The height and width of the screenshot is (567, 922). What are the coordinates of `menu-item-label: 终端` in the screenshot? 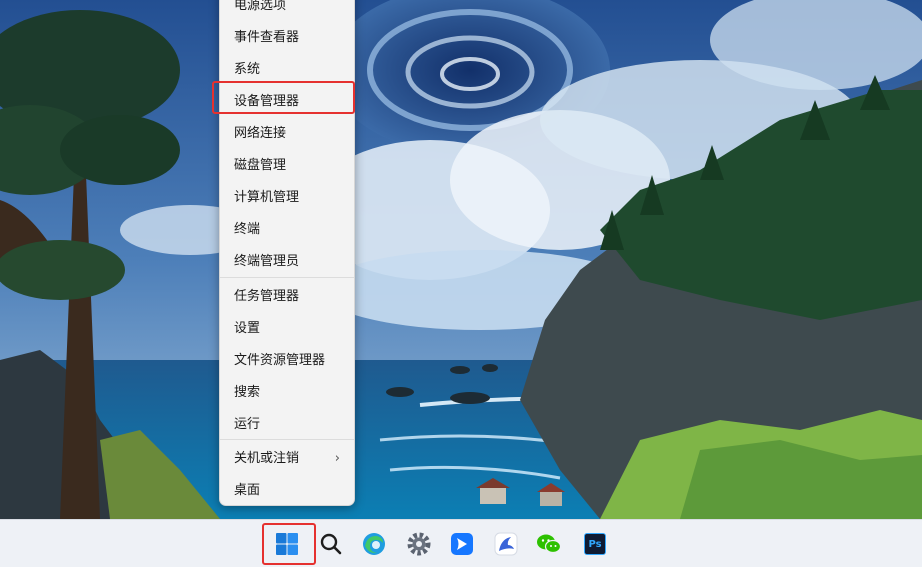 It's located at (247, 229).